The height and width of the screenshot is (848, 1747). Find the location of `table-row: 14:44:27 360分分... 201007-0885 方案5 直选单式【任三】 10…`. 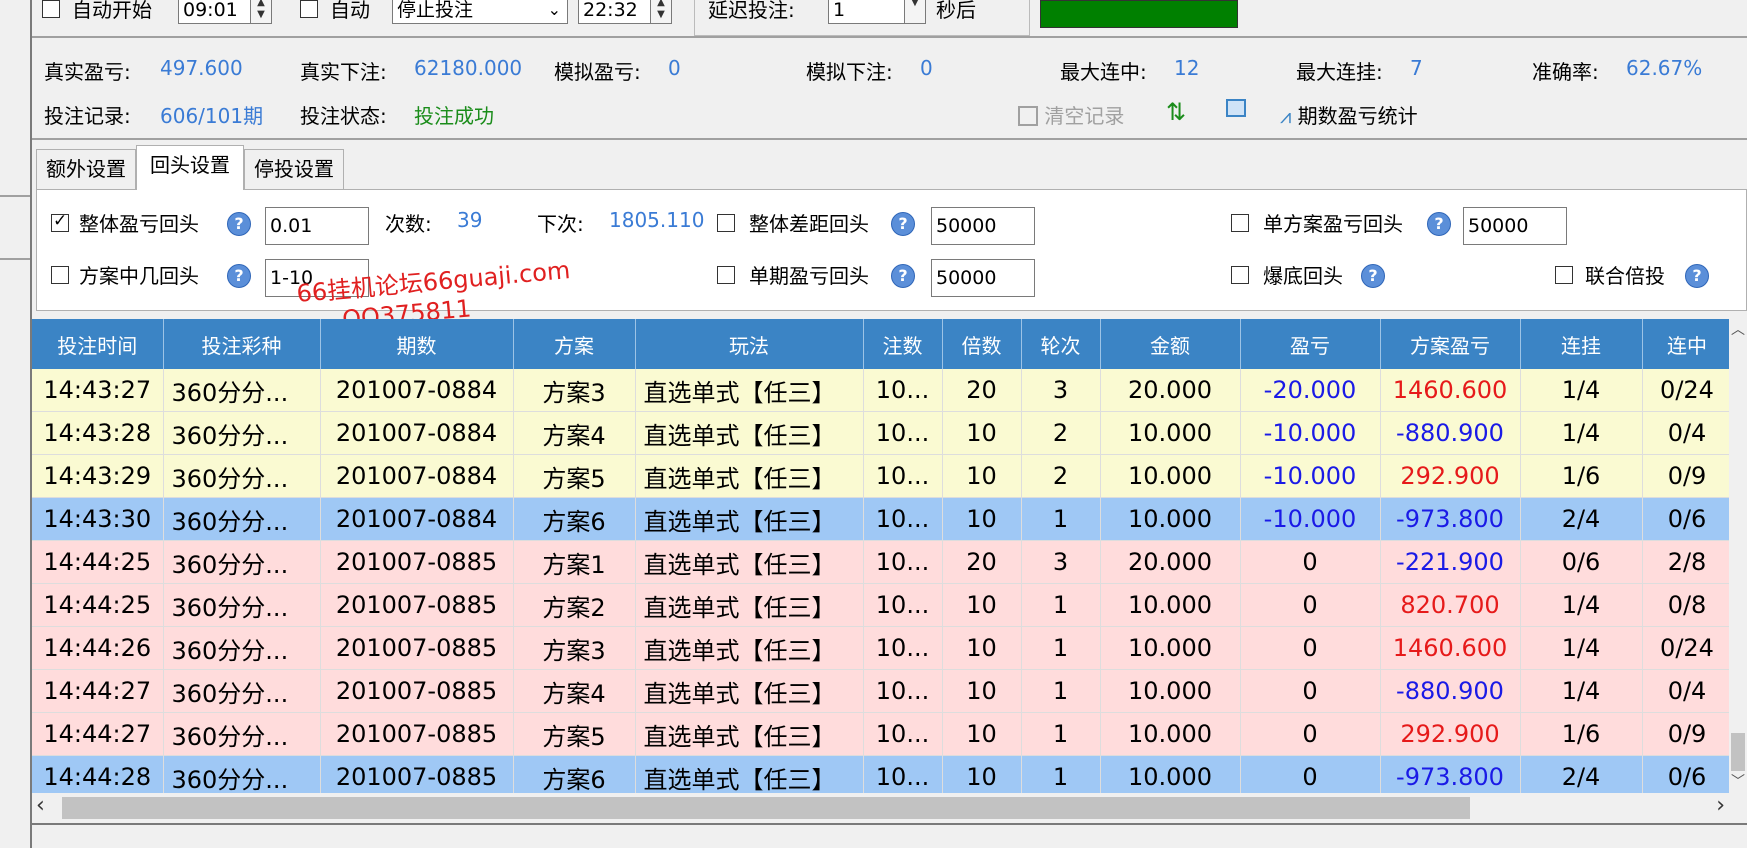

table-row: 14:44:27 360分分... 201007-0885 方案5 直选单式【任三】 10… is located at coordinates (880, 734).